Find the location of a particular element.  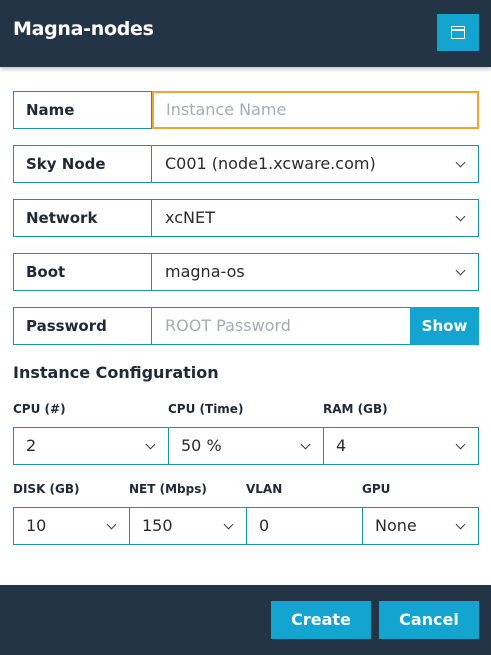

gpu-label: GPU is located at coordinates (376, 489).